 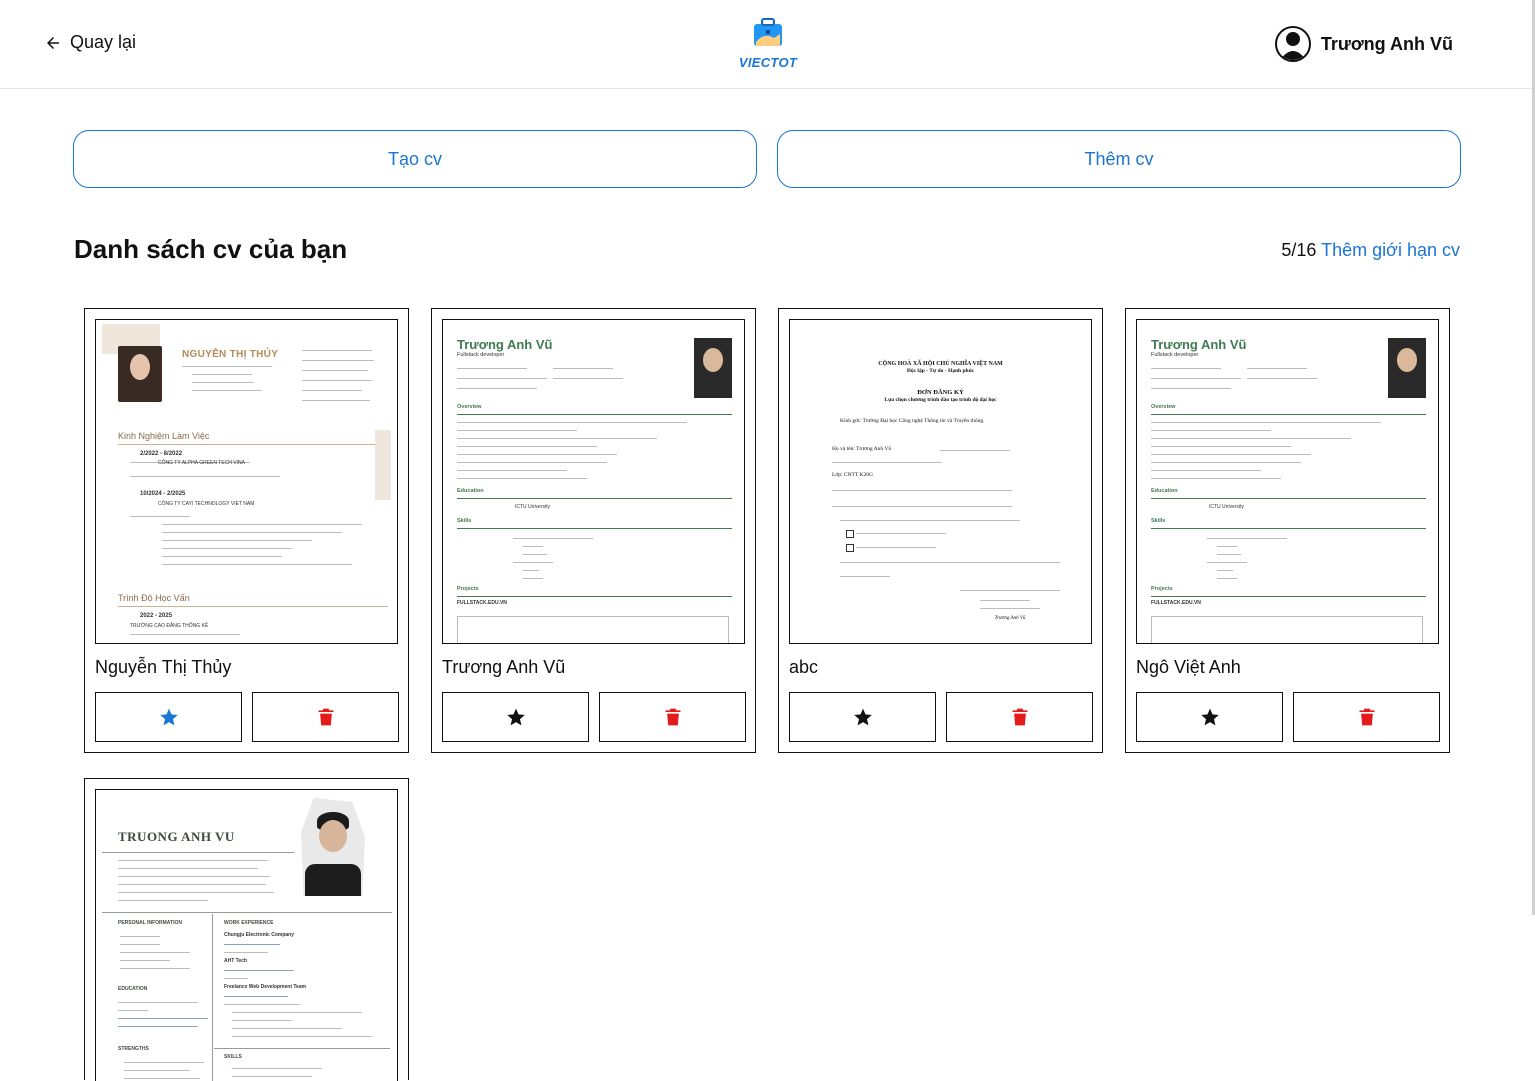 What do you see at coordinates (768, 32) in the screenshot?
I see `briefcase-logo-icon` at bounding box center [768, 32].